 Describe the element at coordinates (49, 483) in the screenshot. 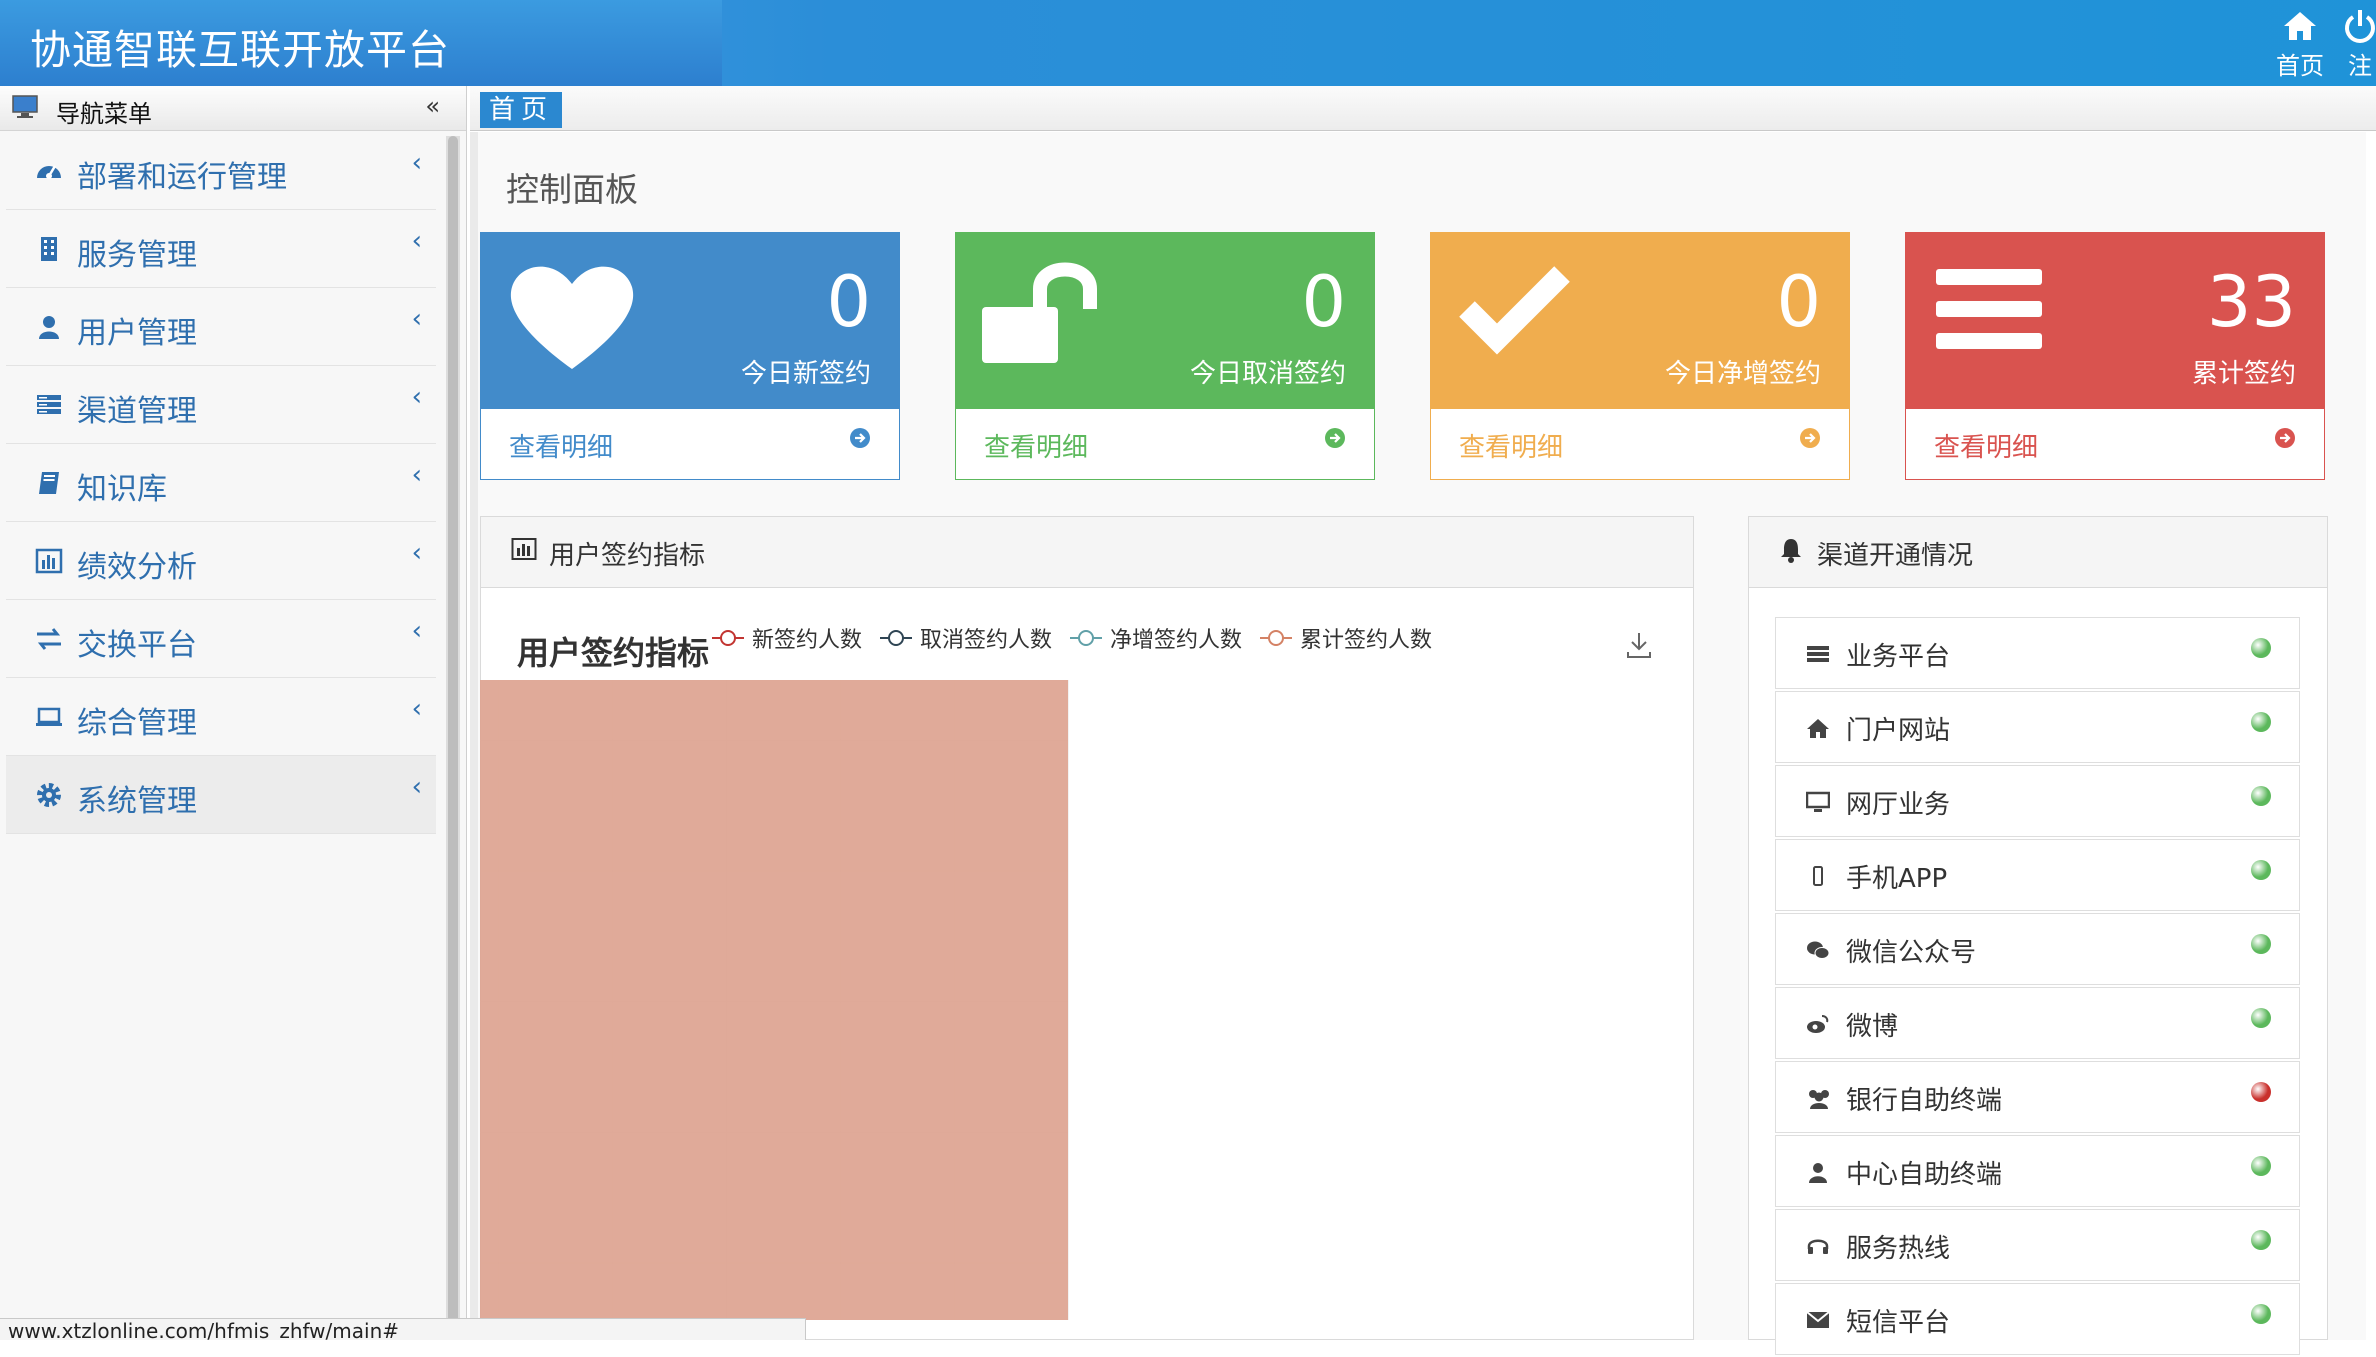

I see `book-icon` at that location.